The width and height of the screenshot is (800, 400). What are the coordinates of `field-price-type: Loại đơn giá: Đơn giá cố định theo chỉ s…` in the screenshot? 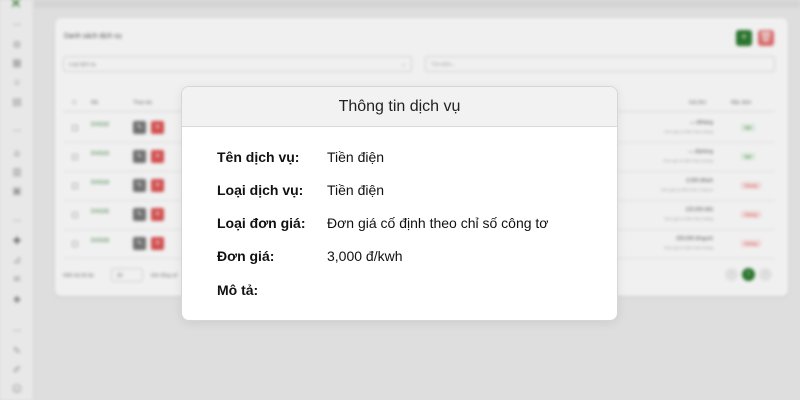 It's located at (407, 225).